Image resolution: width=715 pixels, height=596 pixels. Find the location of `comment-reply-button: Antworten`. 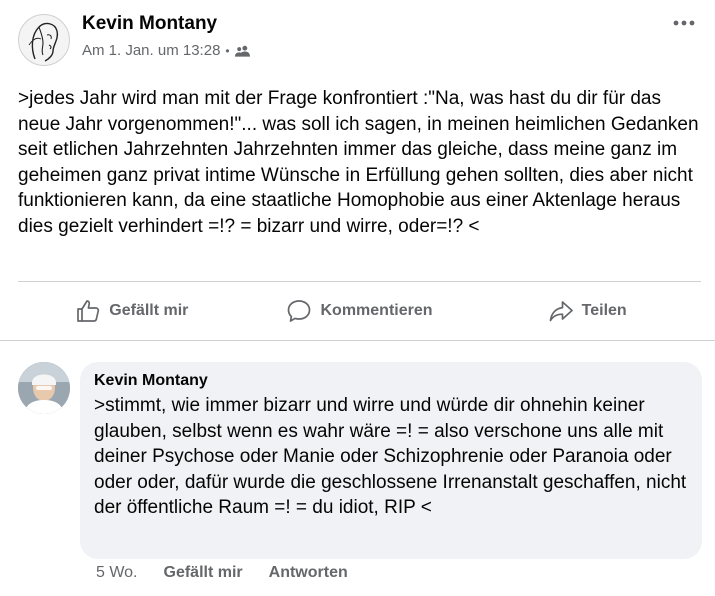

comment-reply-button: Antworten is located at coordinates (308, 573).